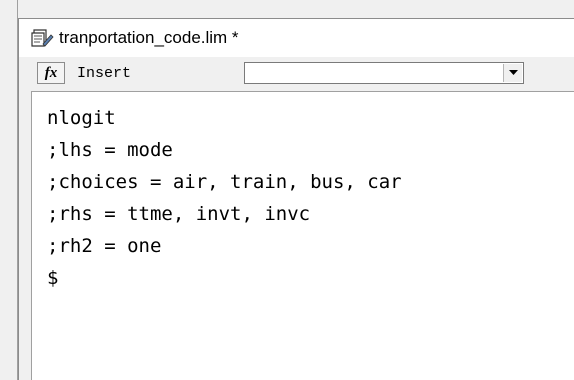 The image size is (574, 380). I want to click on outer-frame-left, so click(9, 190).